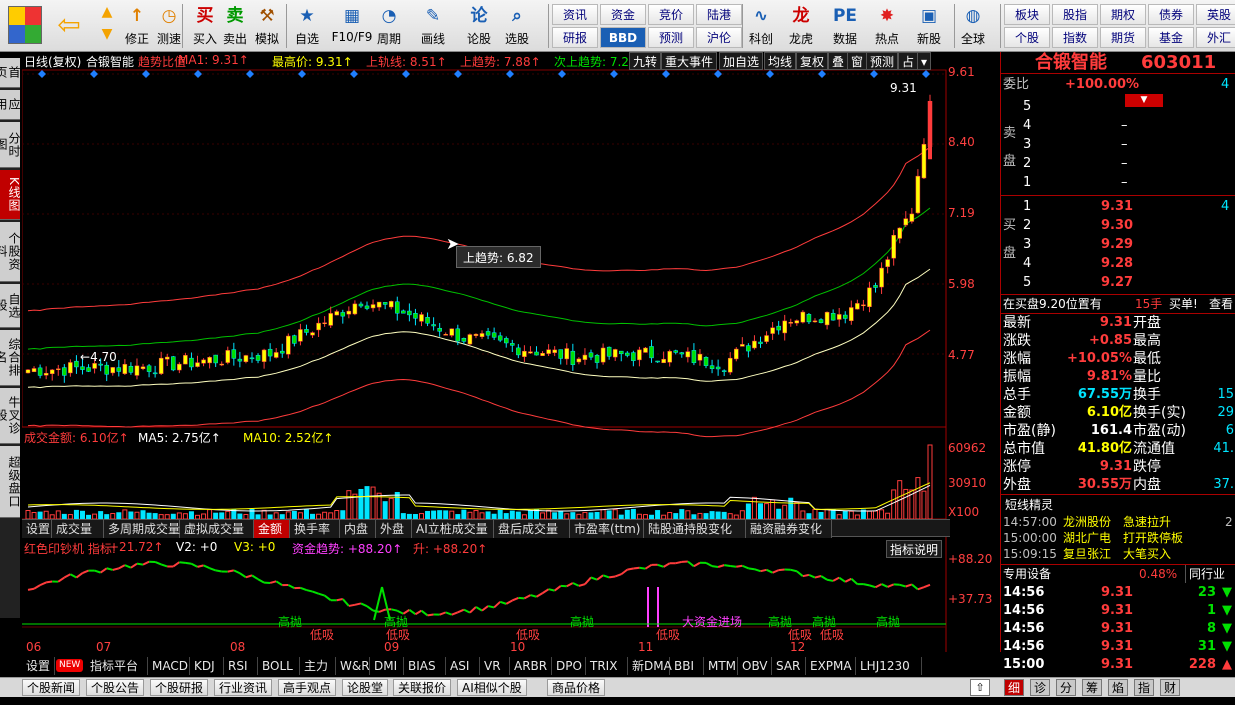  What do you see at coordinates (10, 195) in the screenshot?
I see `side-tab-3: K线图` at bounding box center [10, 195].